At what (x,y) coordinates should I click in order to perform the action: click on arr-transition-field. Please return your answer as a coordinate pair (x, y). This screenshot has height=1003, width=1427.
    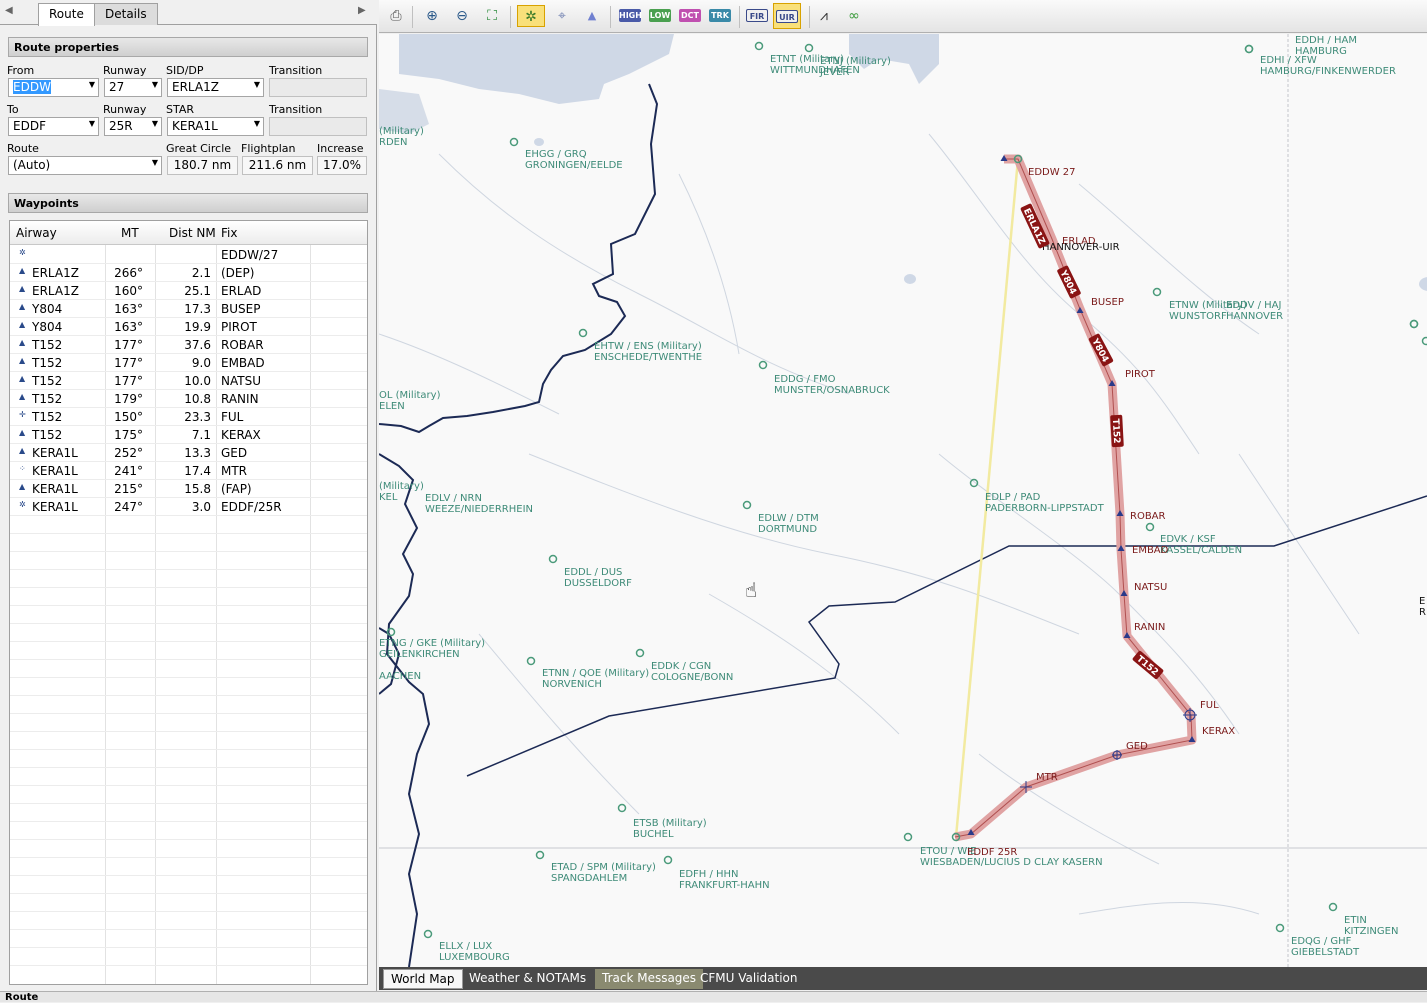
    Looking at the image, I should click on (318, 126).